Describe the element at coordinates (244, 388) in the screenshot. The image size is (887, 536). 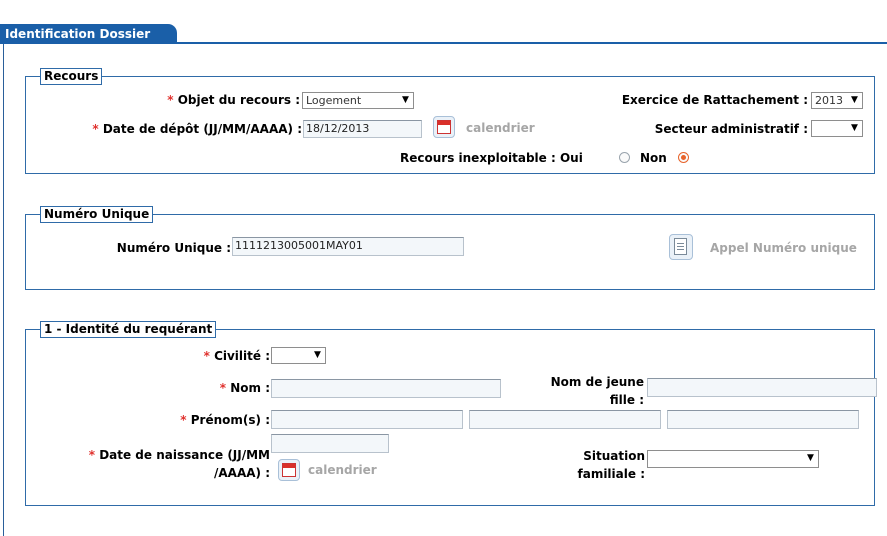
I see `nom-label: * Nom :` at that location.